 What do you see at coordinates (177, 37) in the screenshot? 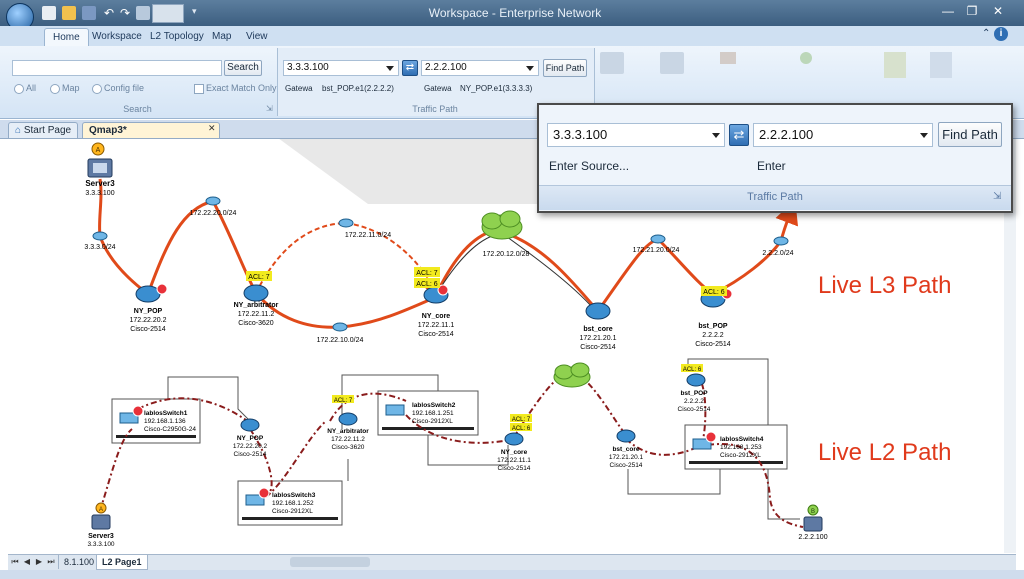
I see `tab-l2-topology: L2 Topology` at bounding box center [177, 37].